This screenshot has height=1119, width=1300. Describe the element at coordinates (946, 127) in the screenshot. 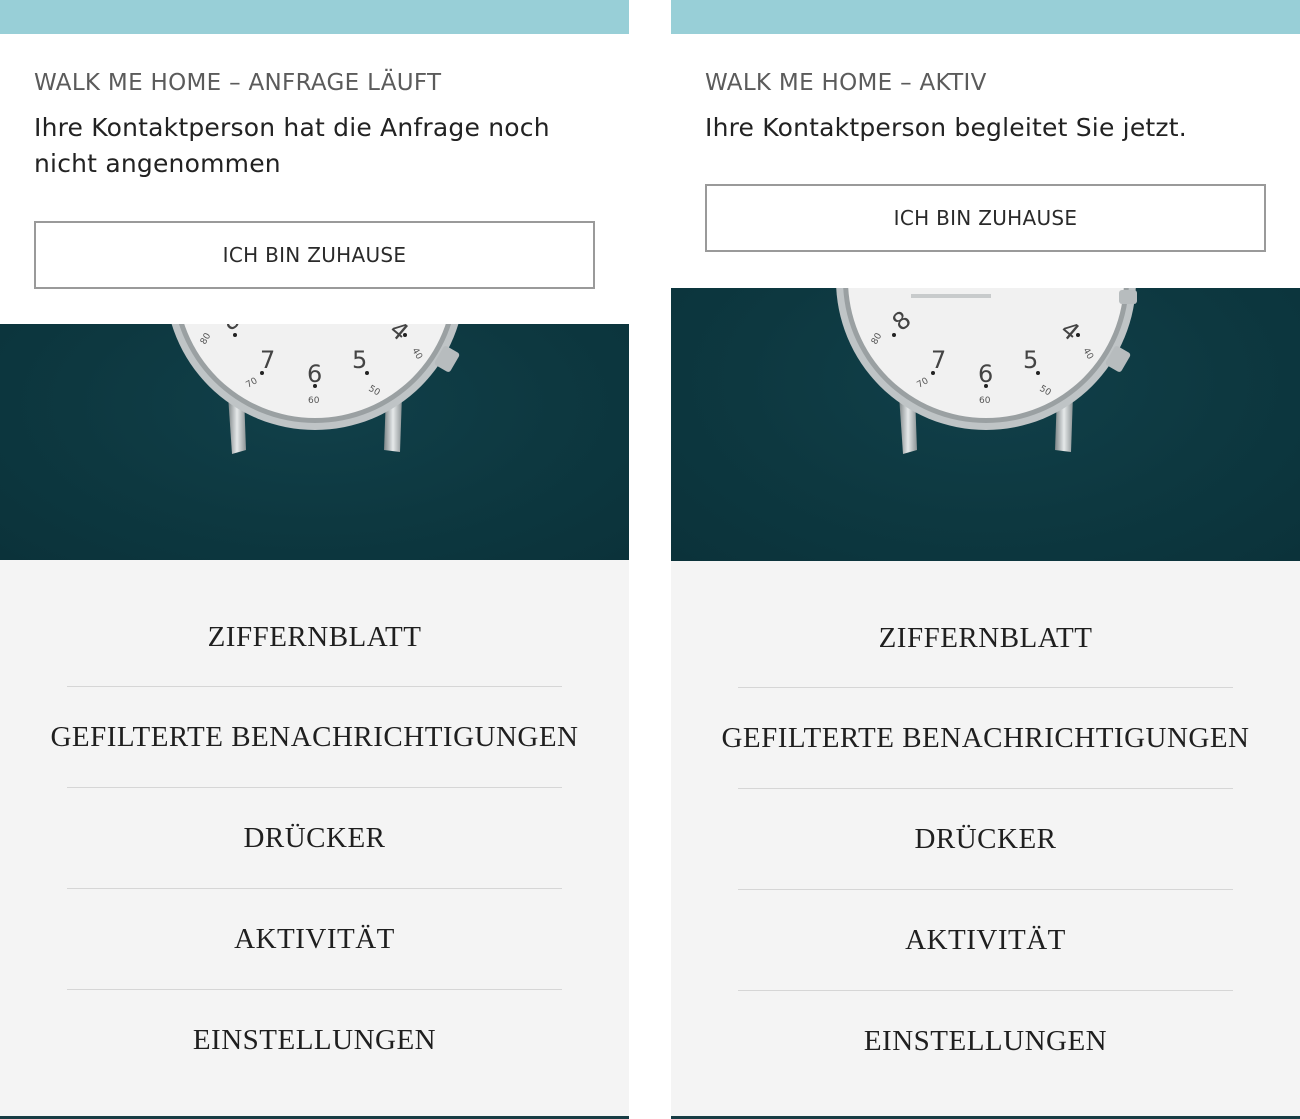

I see `card-message: Ihre Kontaktperson begleitet Sie jetzt.` at that location.